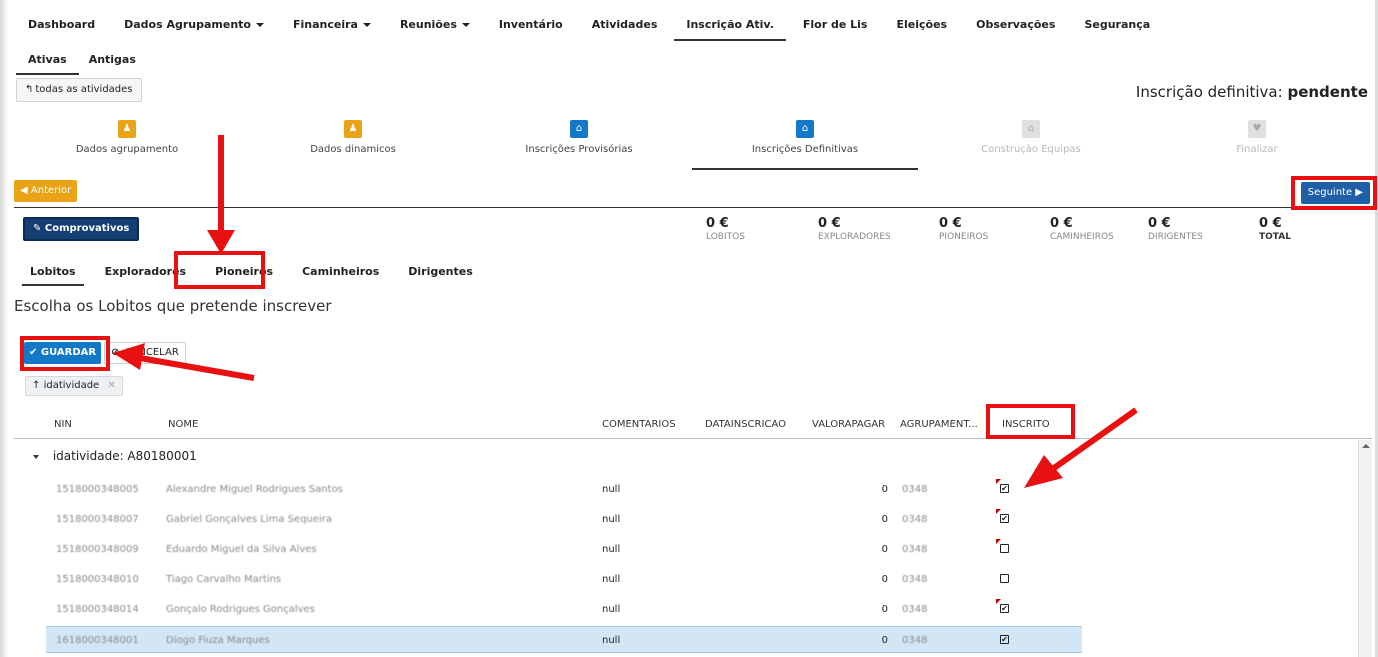 The width and height of the screenshot is (1378, 657). What do you see at coordinates (24, 190) in the screenshot?
I see `circle-arrow-left-icon: ◀` at bounding box center [24, 190].